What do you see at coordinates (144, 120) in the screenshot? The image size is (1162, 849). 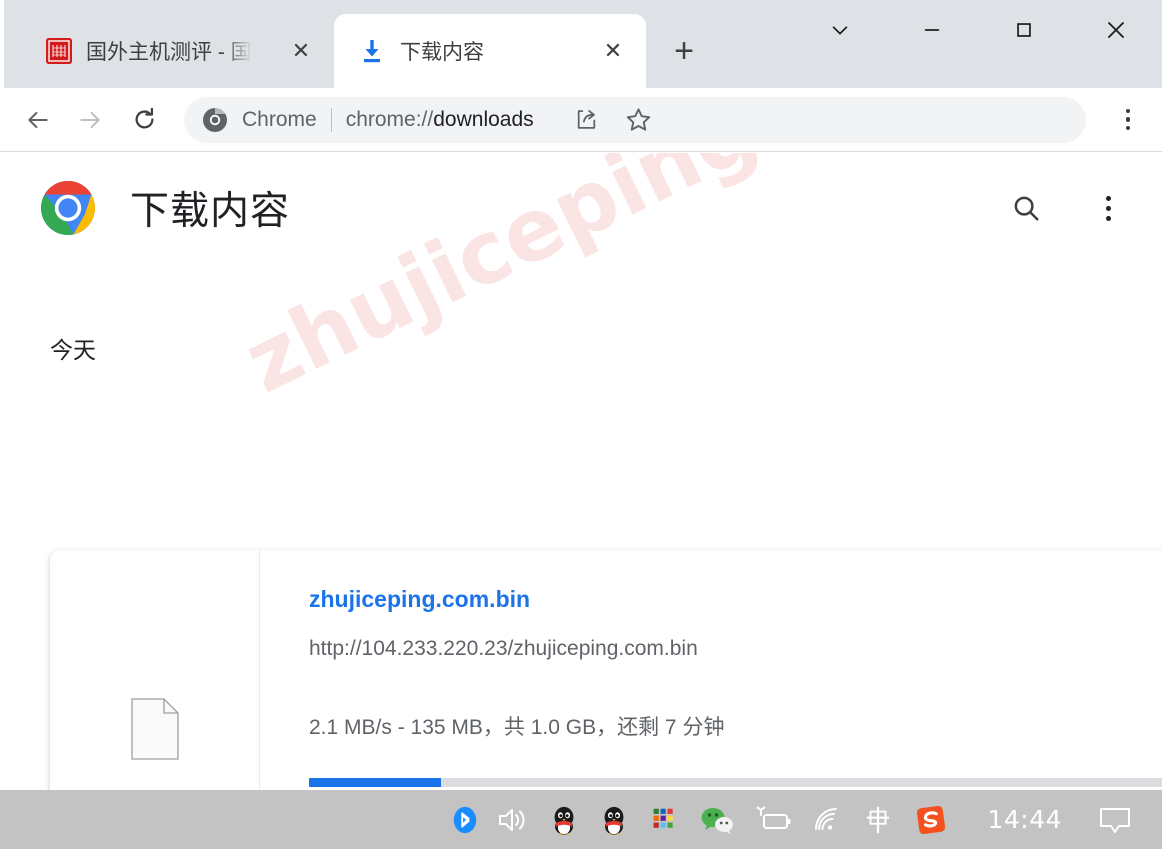 I see `reload-button` at bounding box center [144, 120].